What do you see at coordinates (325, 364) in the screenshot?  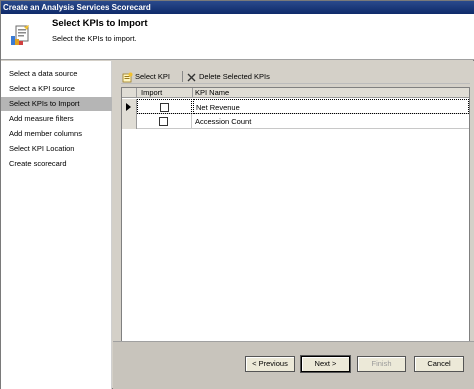 I see `next-button: Next >` at bounding box center [325, 364].